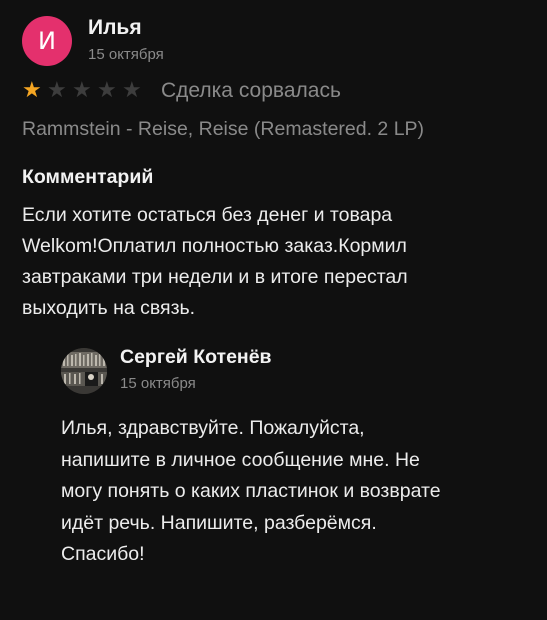 This screenshot has height=620, width=547. Describe the element at coordinates (158, 383) in the screenshot. I see `reply-date: 15 октября` at that location.